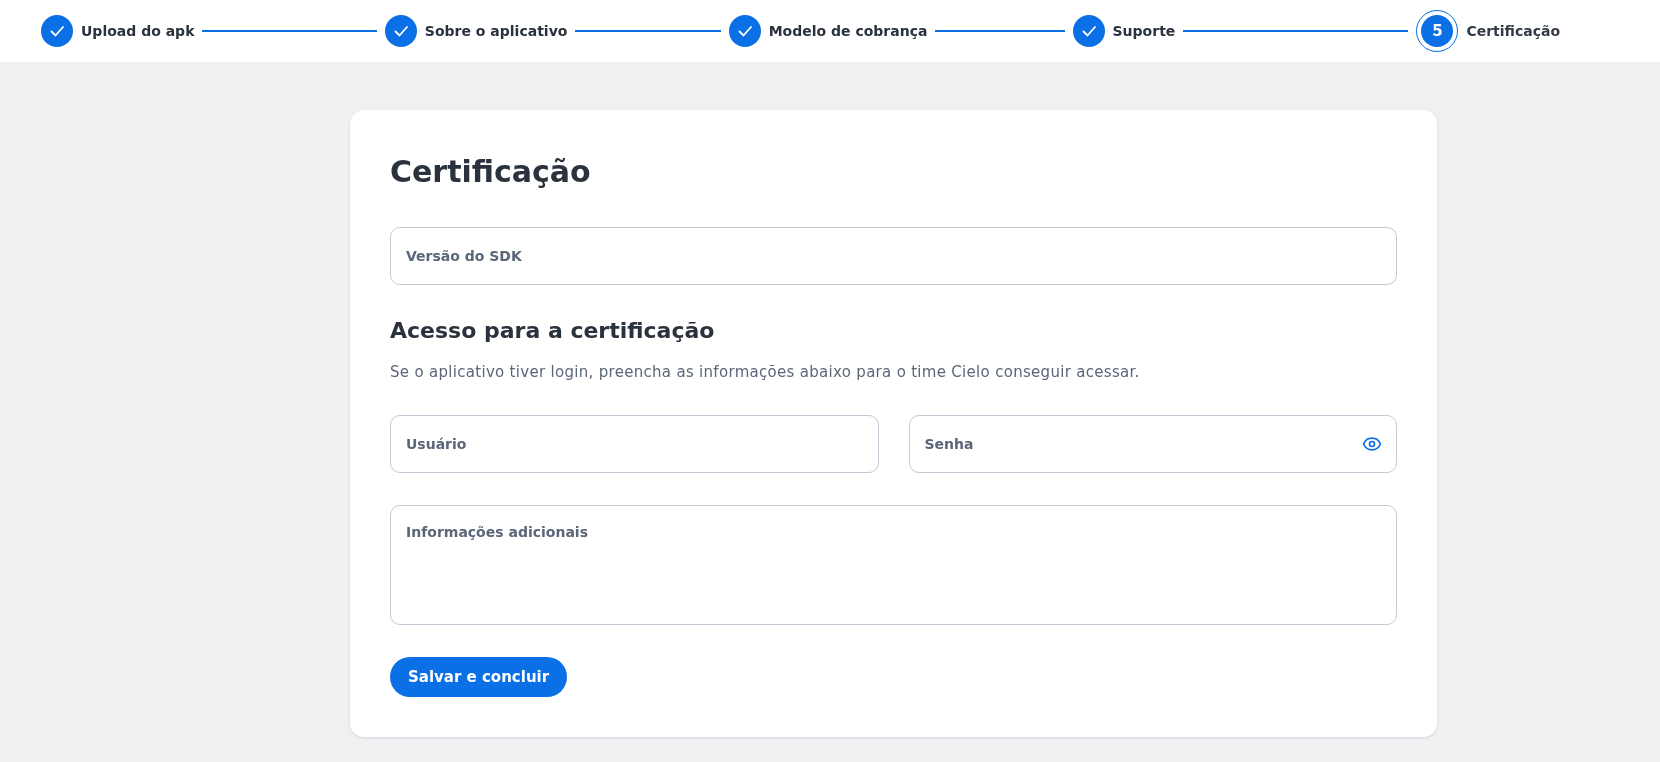 Image resolution: width=1660 pixels, height=762 pixels. What do you see at coordinates (893, 256) in the screenshot?
I see `sdk-version-field: Versão do SDK` at bounding box center [893, 256].